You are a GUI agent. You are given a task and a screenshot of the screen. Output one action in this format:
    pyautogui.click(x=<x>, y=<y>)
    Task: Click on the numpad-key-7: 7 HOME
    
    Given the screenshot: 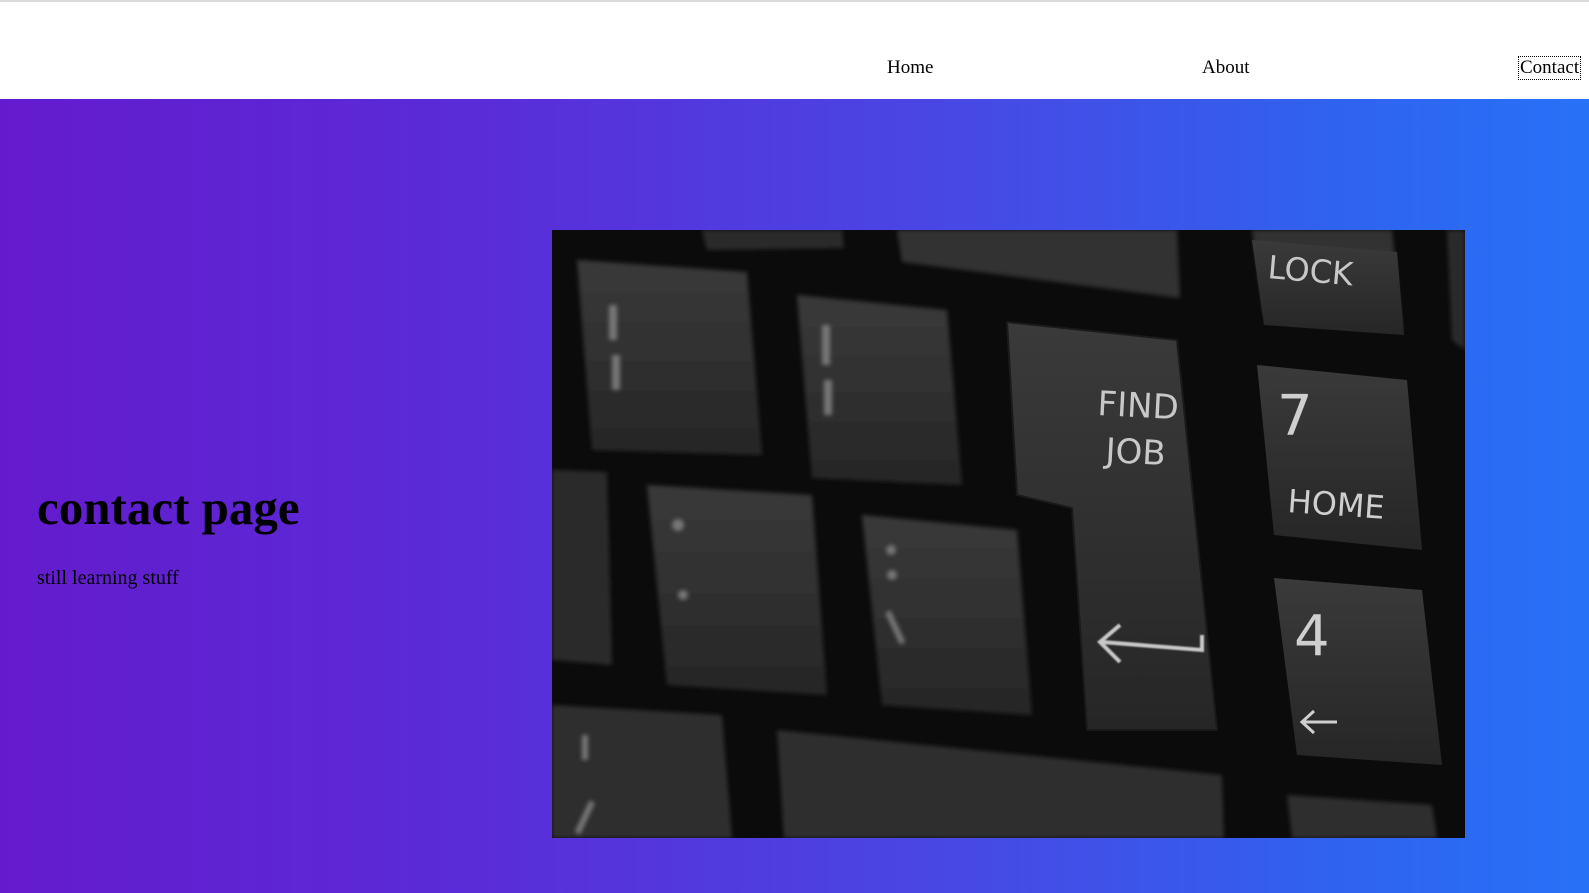 What is the action you would take?
    pyautogui.click(x=1339, y=457)
    